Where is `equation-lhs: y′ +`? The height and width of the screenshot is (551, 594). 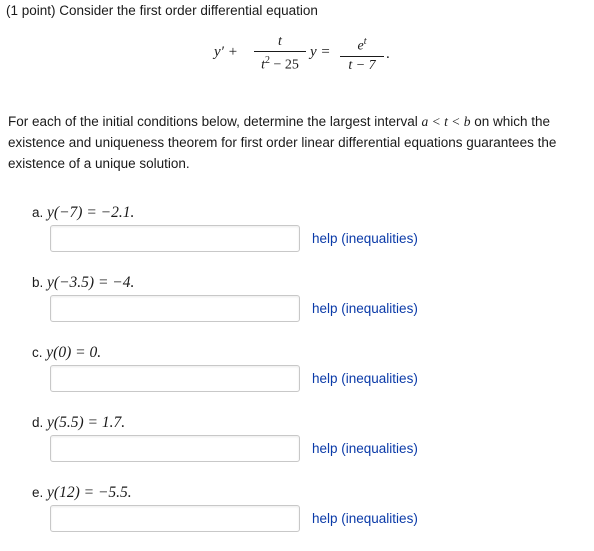
equation-lhs: y′ + is located at coordinates (226, 52).